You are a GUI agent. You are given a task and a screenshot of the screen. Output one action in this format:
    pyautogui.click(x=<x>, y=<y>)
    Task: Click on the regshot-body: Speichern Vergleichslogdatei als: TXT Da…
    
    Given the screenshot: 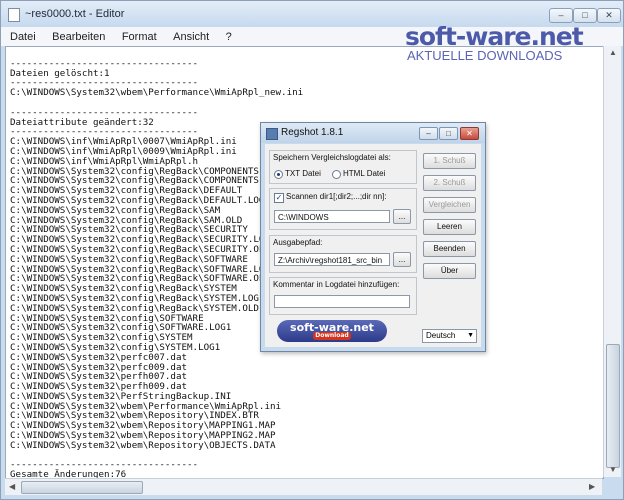 What is the action you would take?
    pyautogui.click(x=373, y=245)
    